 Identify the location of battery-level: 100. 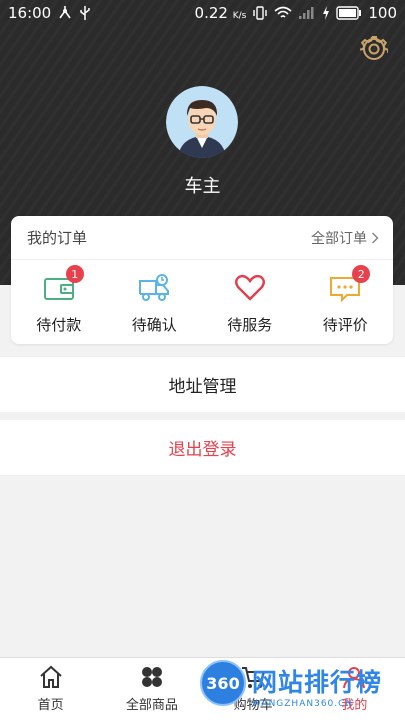
(382, 13).